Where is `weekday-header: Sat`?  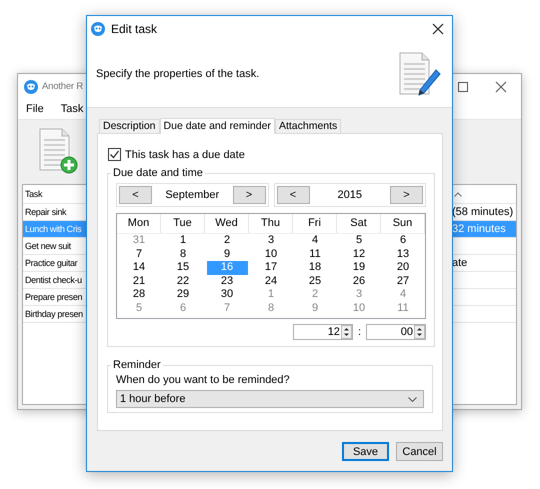 weekday-header: Sat is located at coordinates (359, 223).